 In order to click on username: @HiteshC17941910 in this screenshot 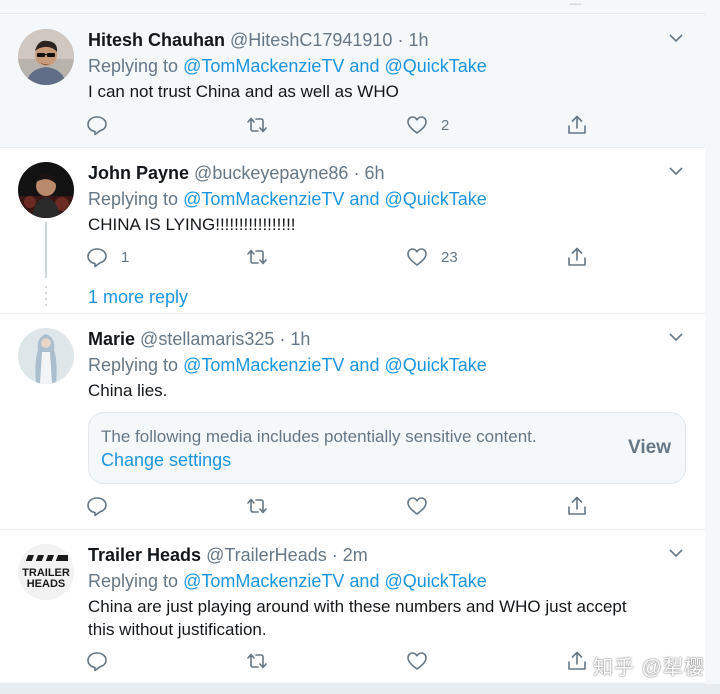, I will do `click(311, 40)`.